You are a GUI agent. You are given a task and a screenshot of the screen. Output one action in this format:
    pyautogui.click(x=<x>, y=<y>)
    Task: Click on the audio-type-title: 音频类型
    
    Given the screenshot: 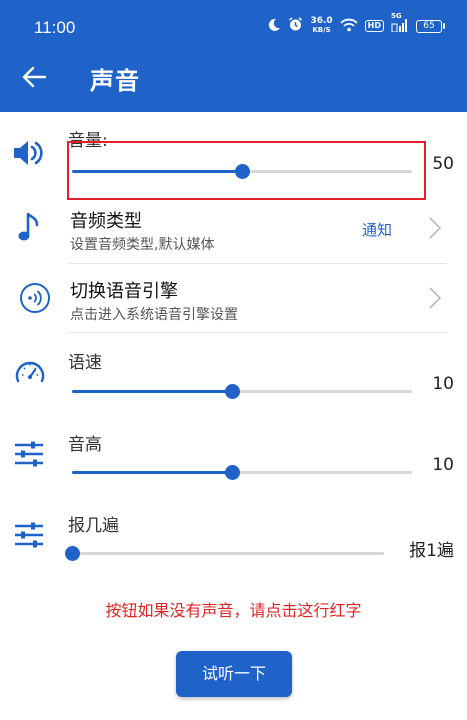 What is the action you would take?
    pyautogui.click(x=106, y=221)
    